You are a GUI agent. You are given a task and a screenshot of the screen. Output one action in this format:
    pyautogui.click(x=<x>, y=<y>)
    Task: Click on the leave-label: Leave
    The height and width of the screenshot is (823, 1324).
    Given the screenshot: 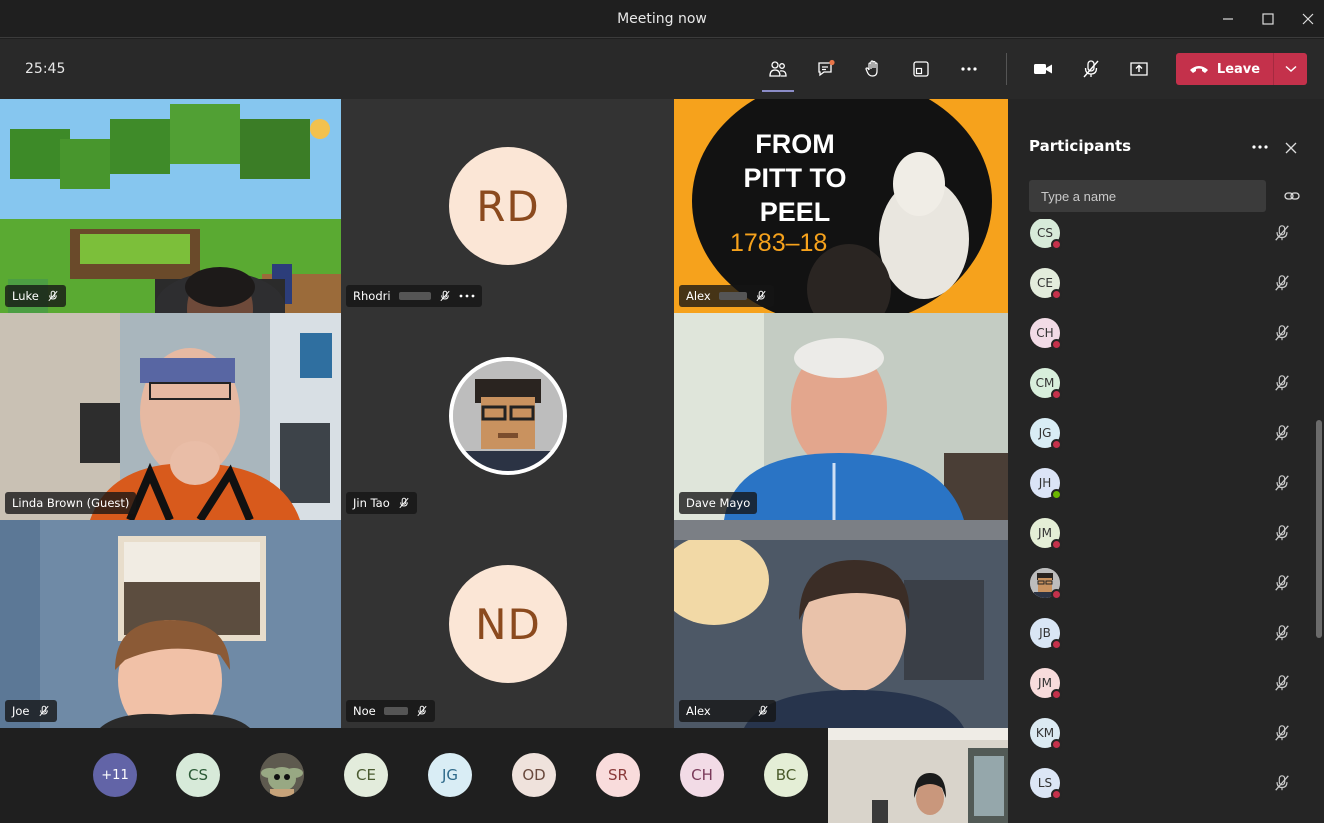 What is the action you would take?
    pyautogui.click(x=1238, y=69)
    